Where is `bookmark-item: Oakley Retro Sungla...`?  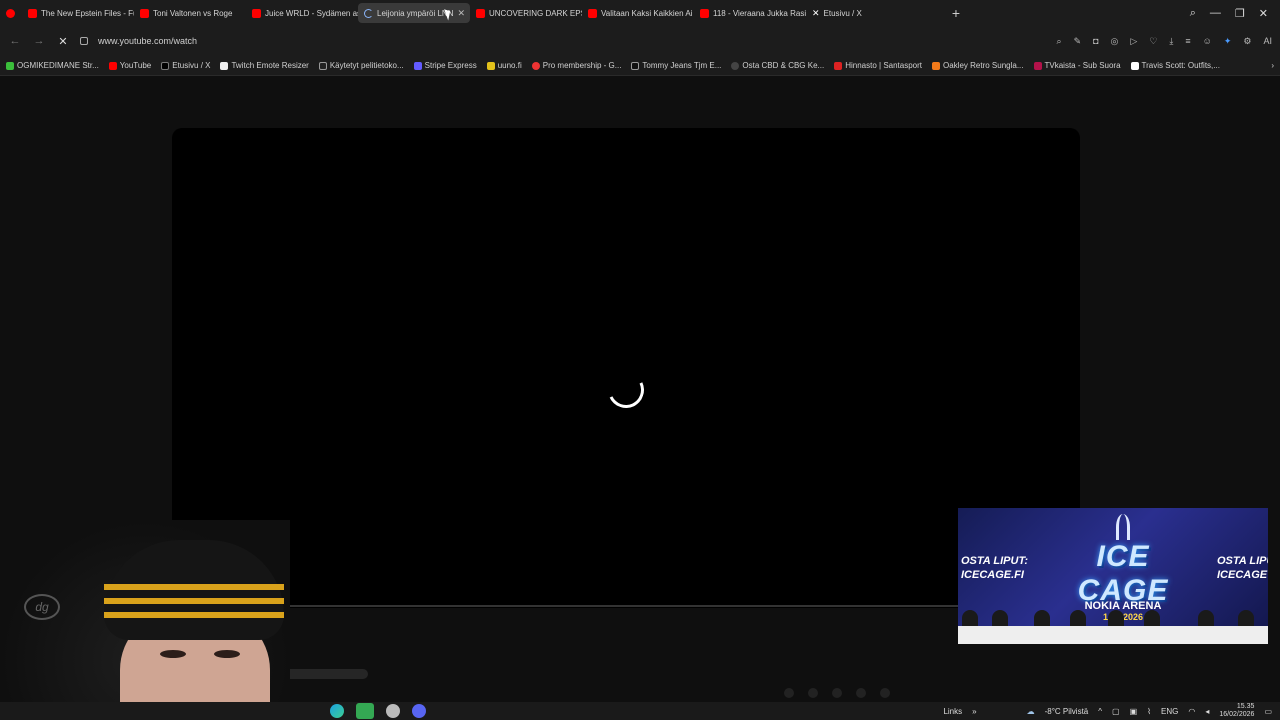 bookmark-item: Oakley Retro Sungla... is located at coordinates (978, 65).